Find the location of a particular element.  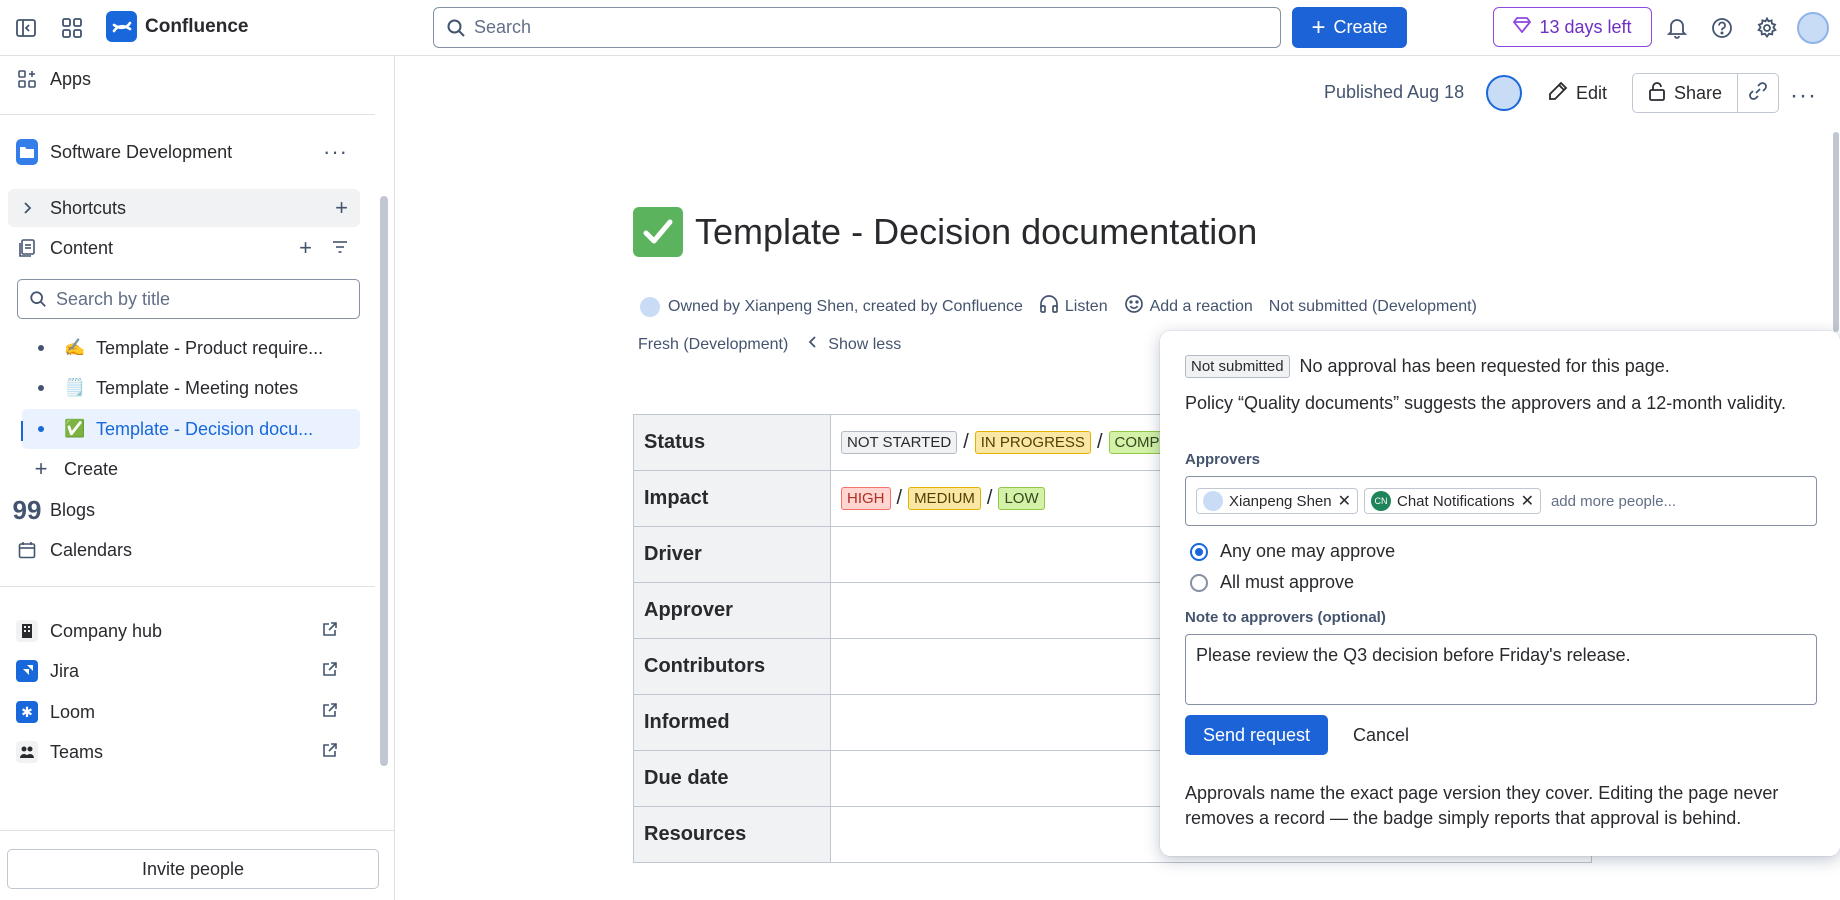

sidebar-app-jira: Jira is located at coordinates (184, 671).